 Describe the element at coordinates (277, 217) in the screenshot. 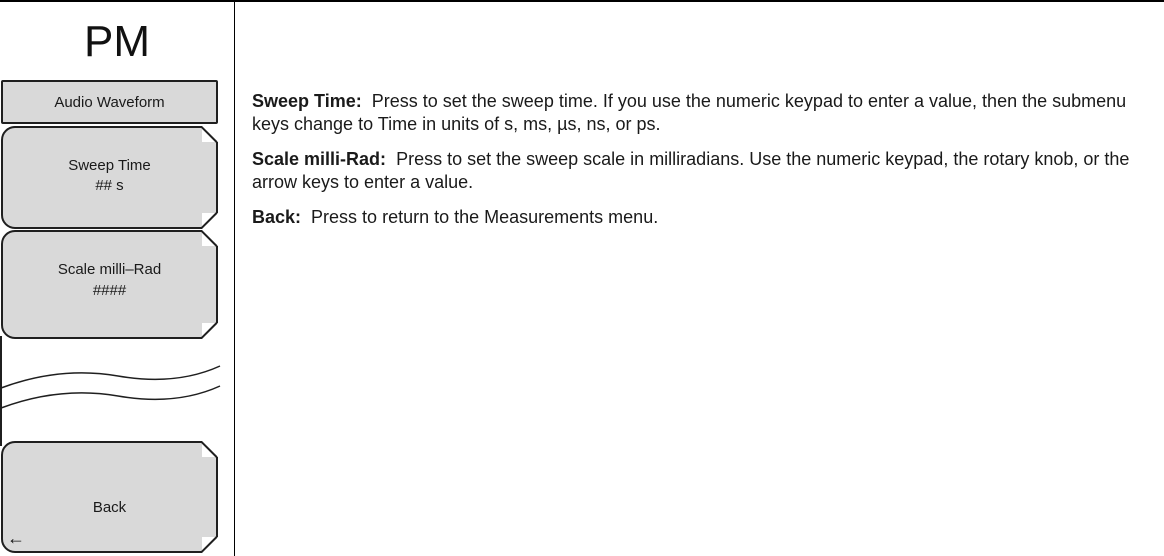

I see `description-term: Back:` at that location.